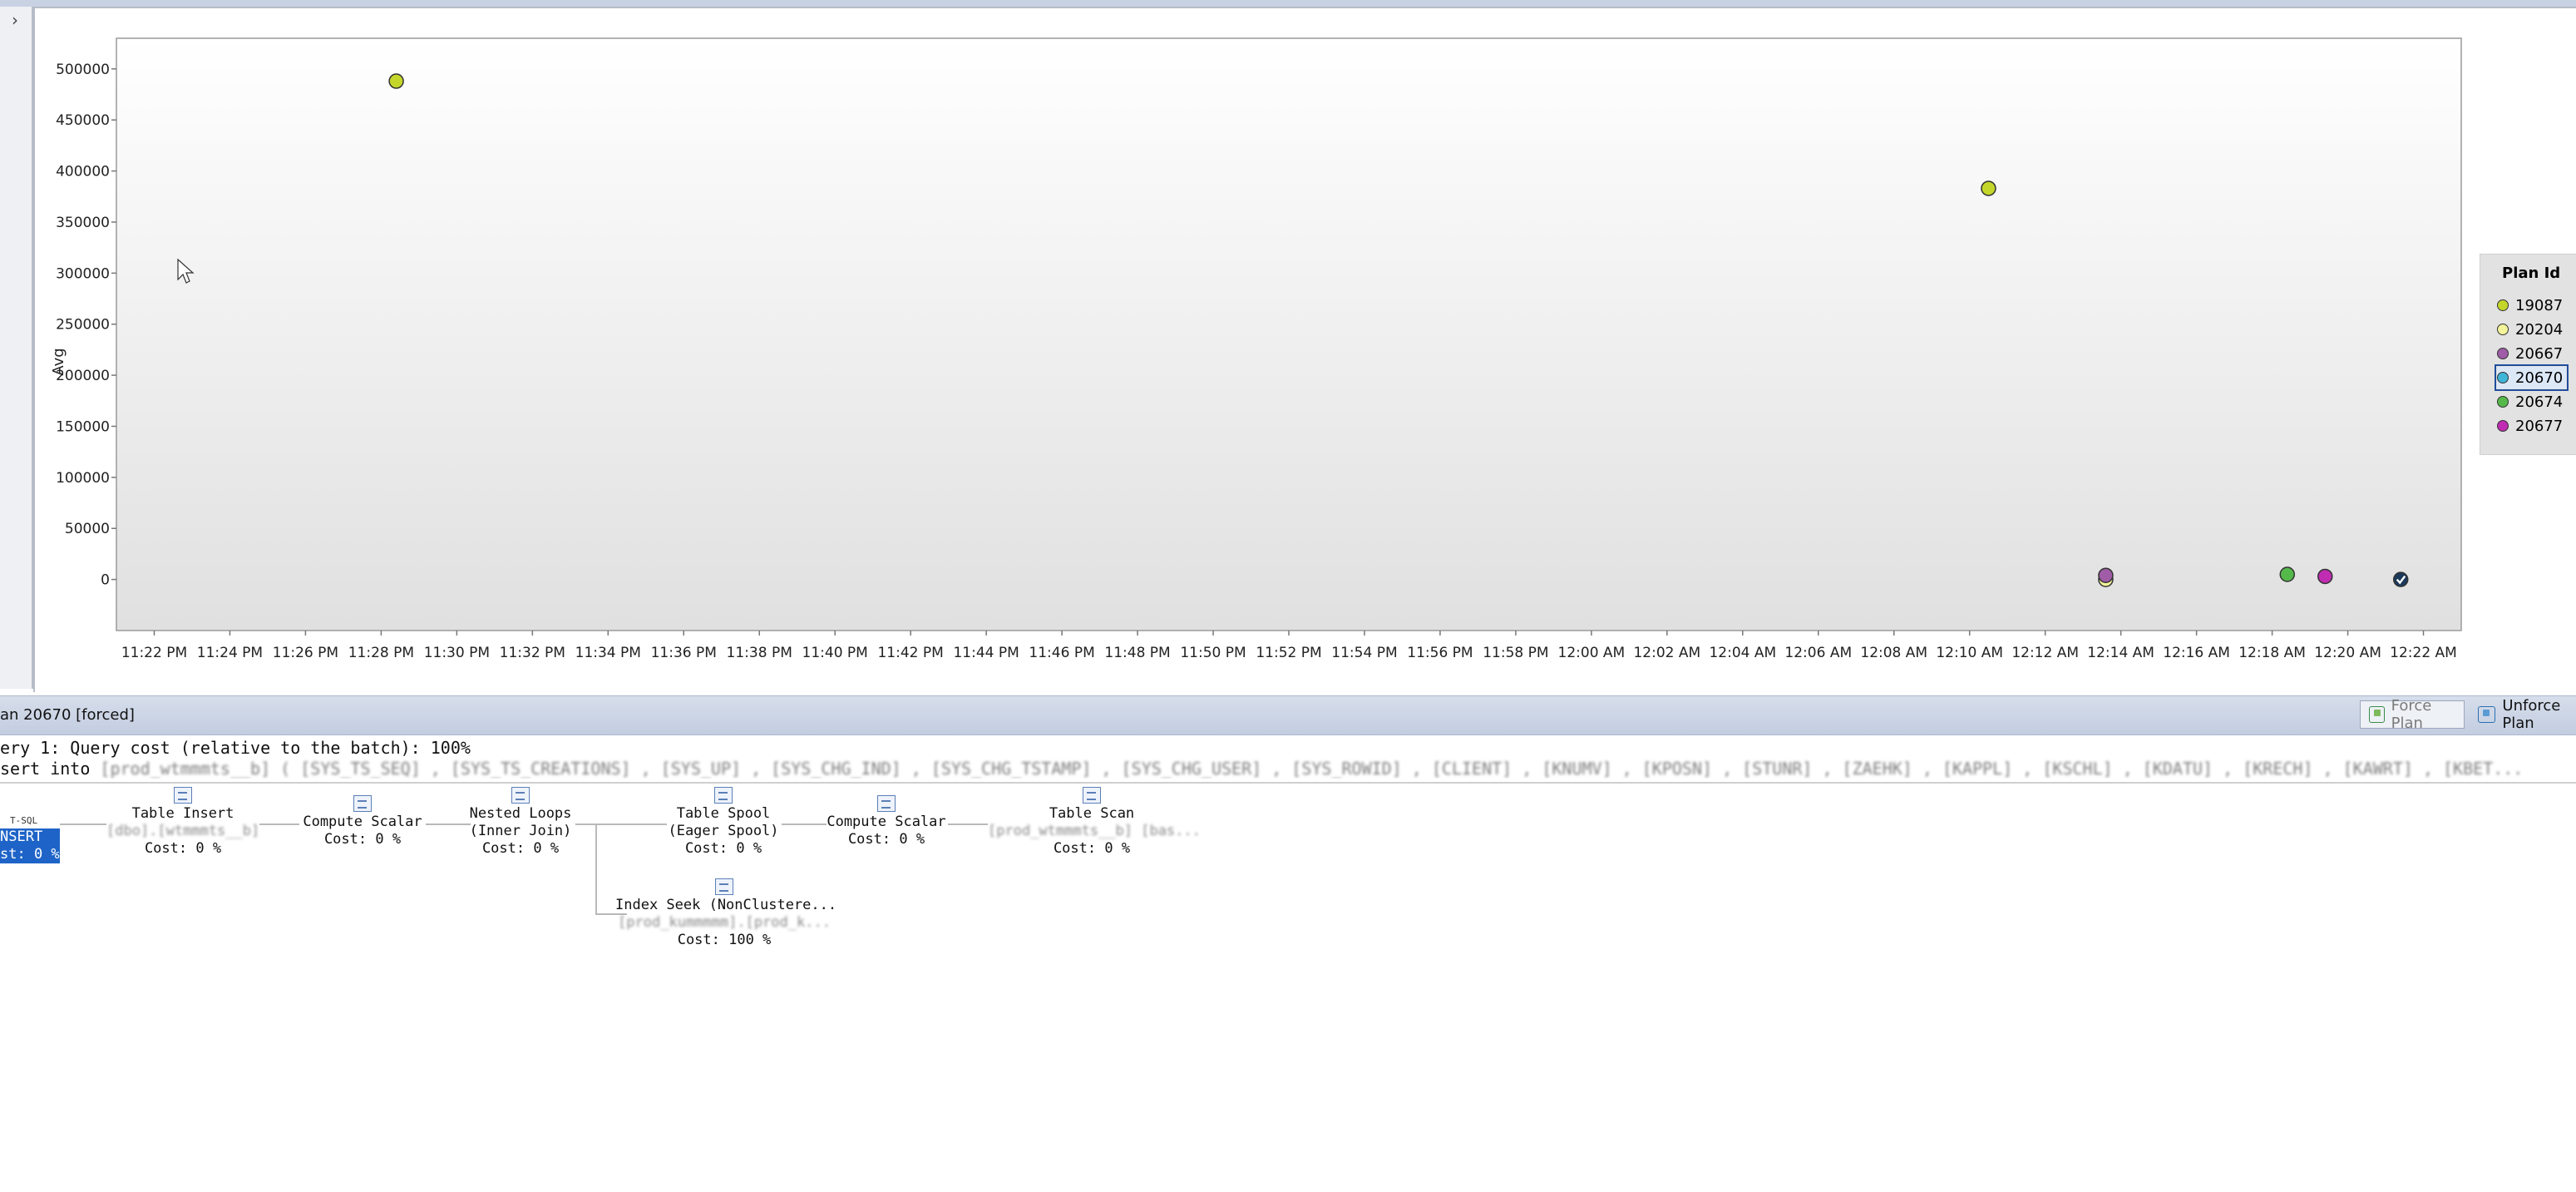  I want to click on plan-op-table-spool: Table Spool (Eager Spool) Cost: 0 %, so click(723, 822).